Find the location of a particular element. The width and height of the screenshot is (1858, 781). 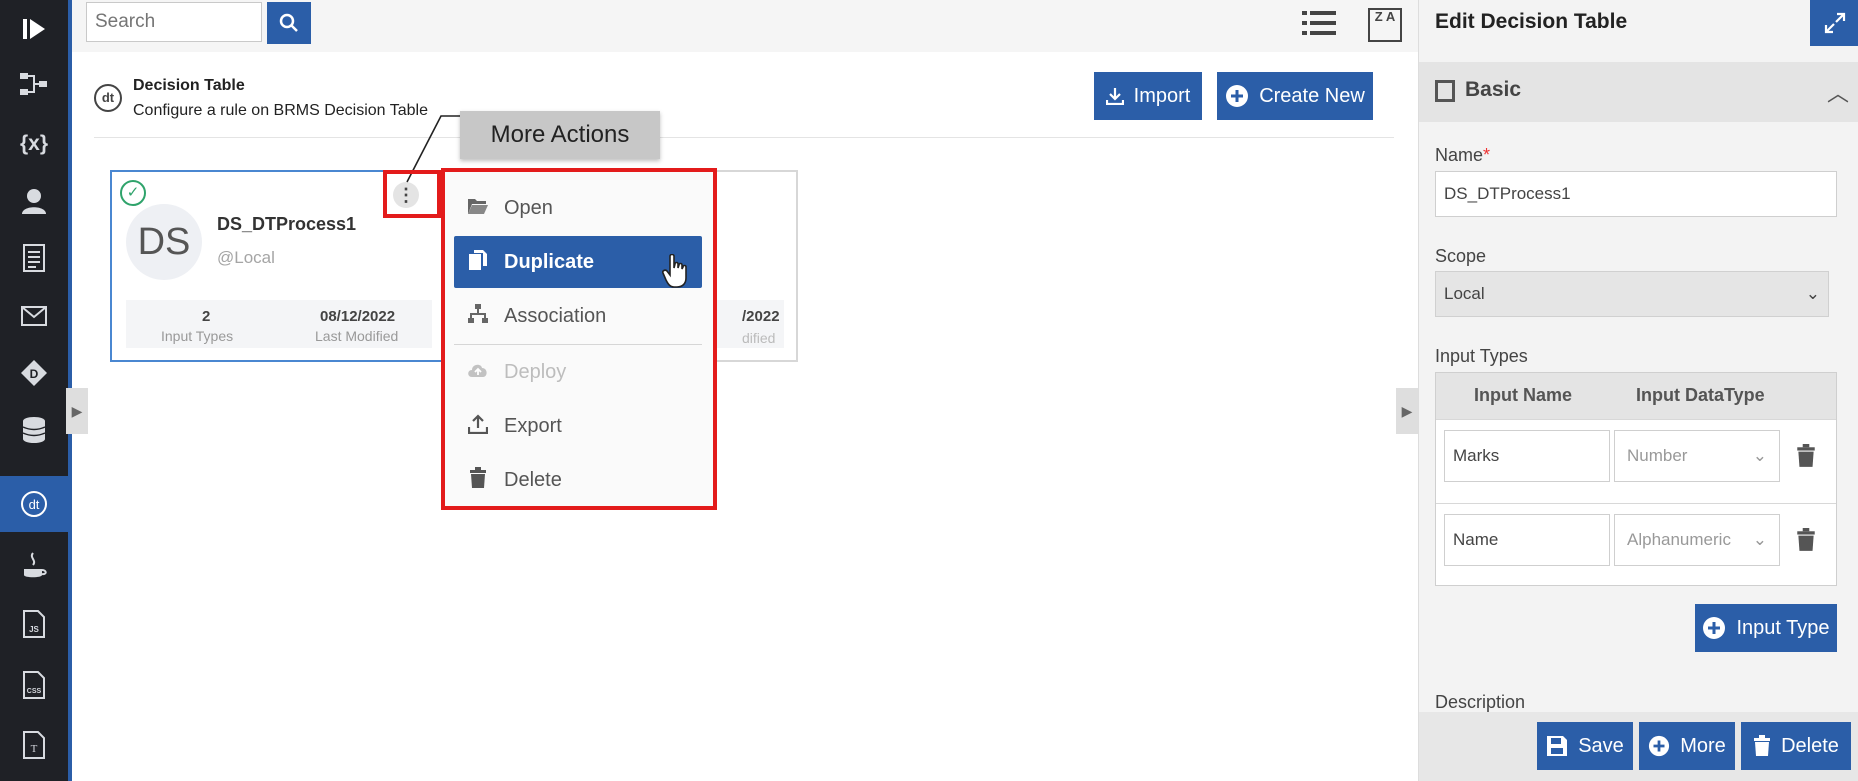

menu-item-open: Open is located at coordinates (578, 208).